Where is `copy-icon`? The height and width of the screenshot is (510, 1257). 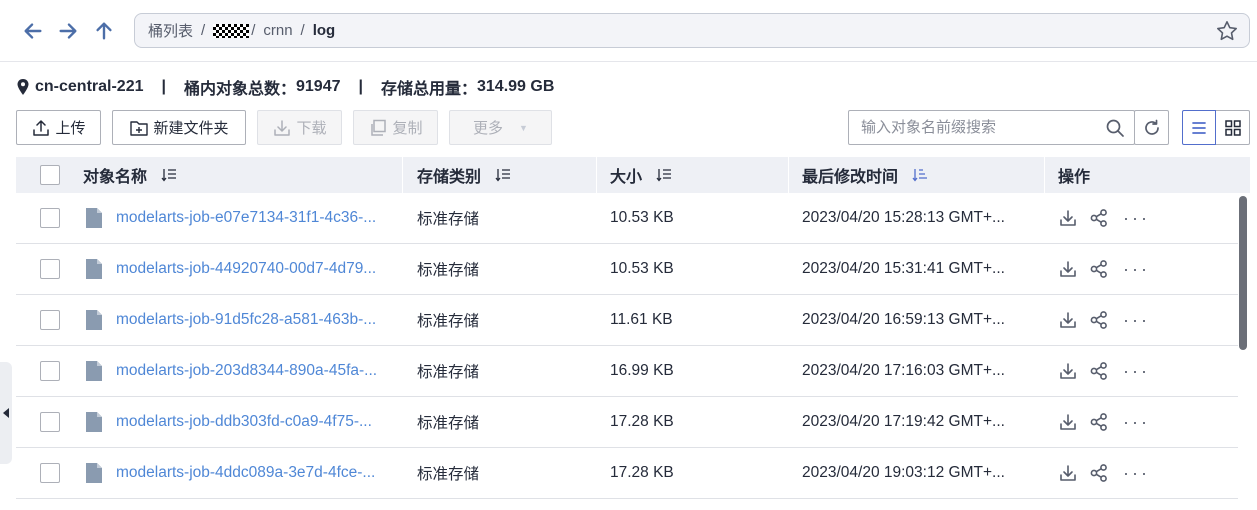
copy-icon is located at coordinates (379, 127).